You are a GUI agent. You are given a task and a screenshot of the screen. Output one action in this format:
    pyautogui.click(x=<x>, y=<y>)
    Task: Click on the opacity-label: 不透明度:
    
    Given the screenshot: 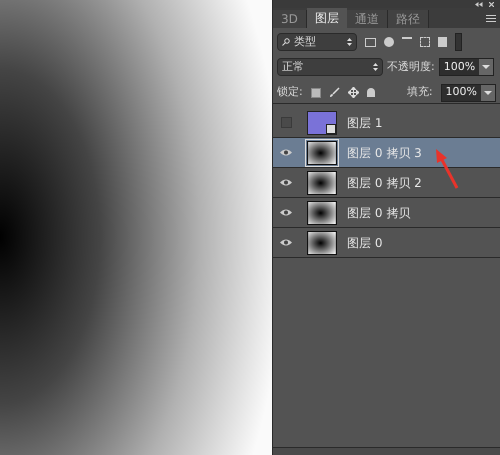 What is the action you would take?
    pyautogui.click(x=411, y=66)
    